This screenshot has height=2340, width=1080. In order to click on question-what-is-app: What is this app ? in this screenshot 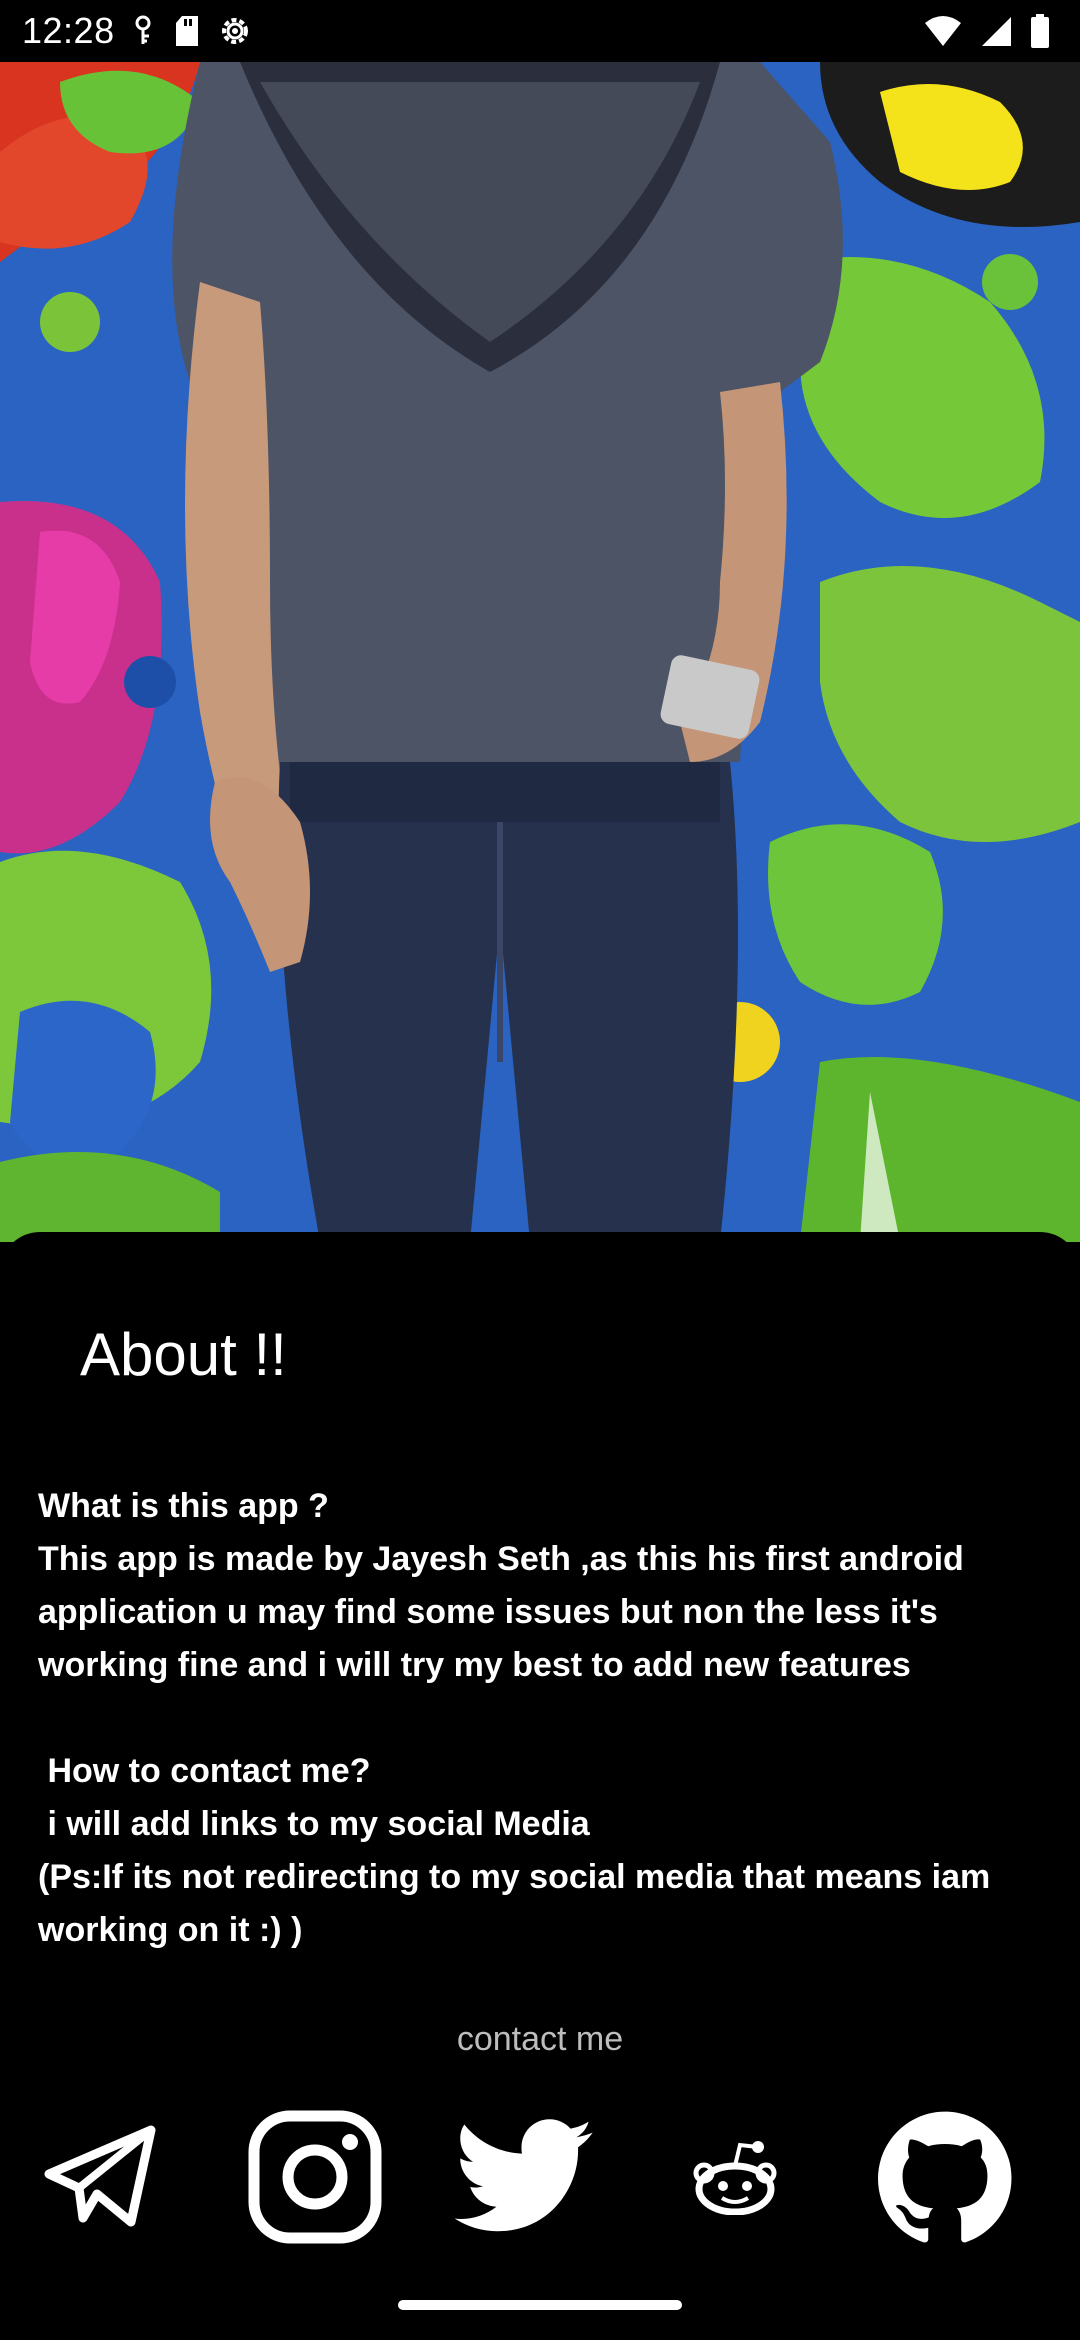, I will do `click(183, 1506)`.